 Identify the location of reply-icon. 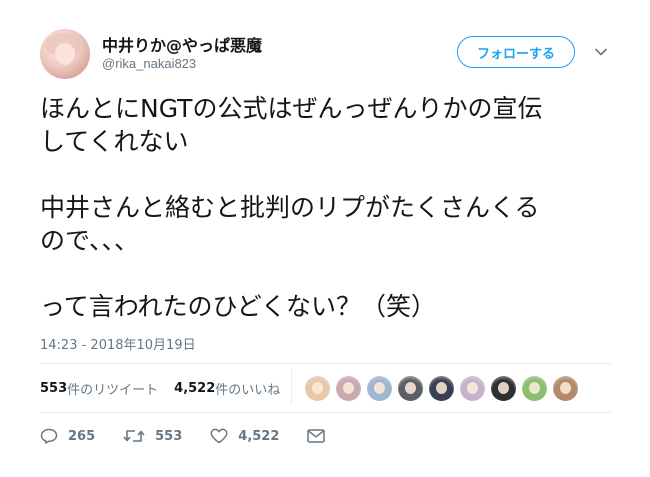
(49, 436).